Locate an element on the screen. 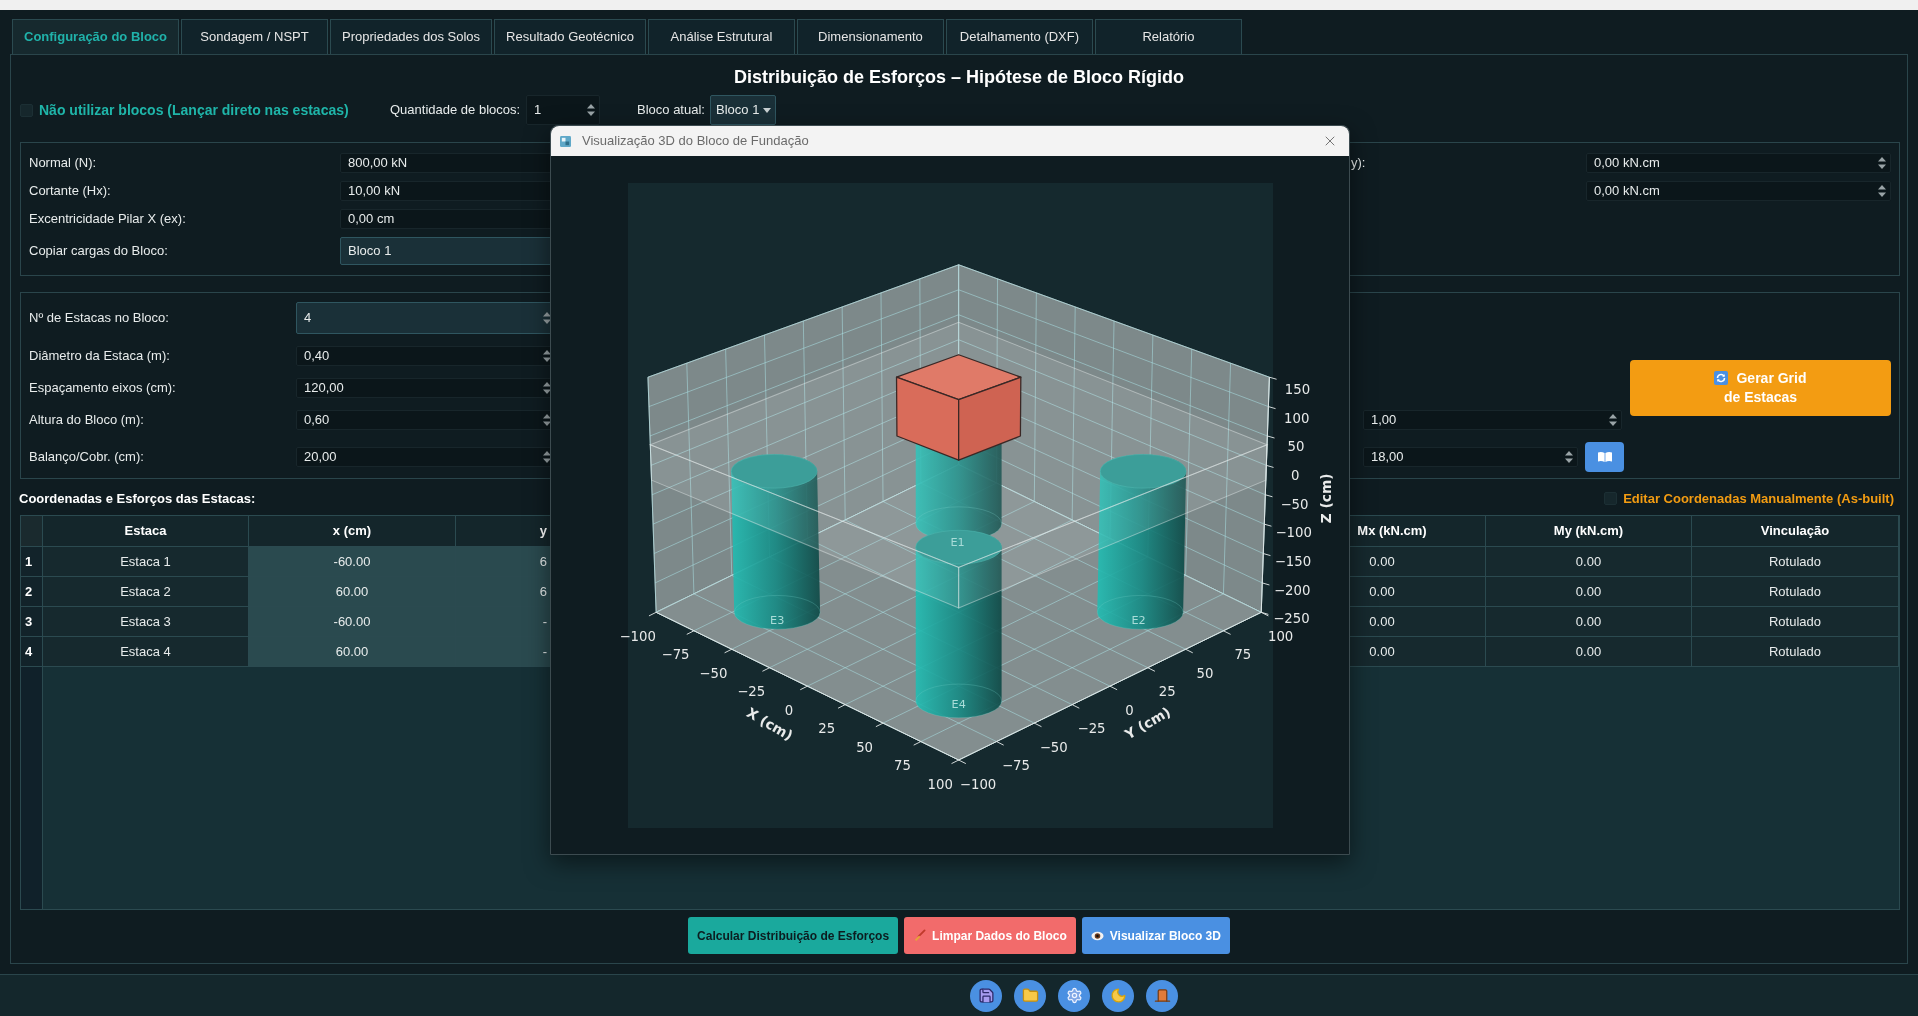  option-label: Não utilizar blocos (Lançar direto nas estacas) is located at coordinates (194, 110).